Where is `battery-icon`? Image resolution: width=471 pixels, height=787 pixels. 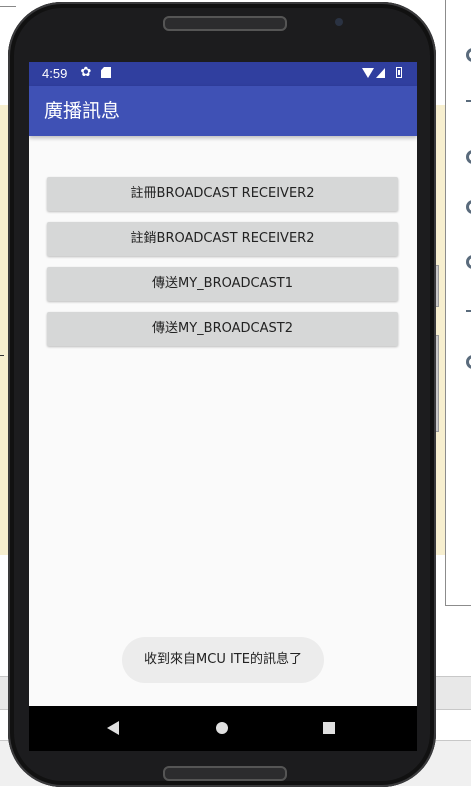
battery-icon is located at coordinates (399, 72).